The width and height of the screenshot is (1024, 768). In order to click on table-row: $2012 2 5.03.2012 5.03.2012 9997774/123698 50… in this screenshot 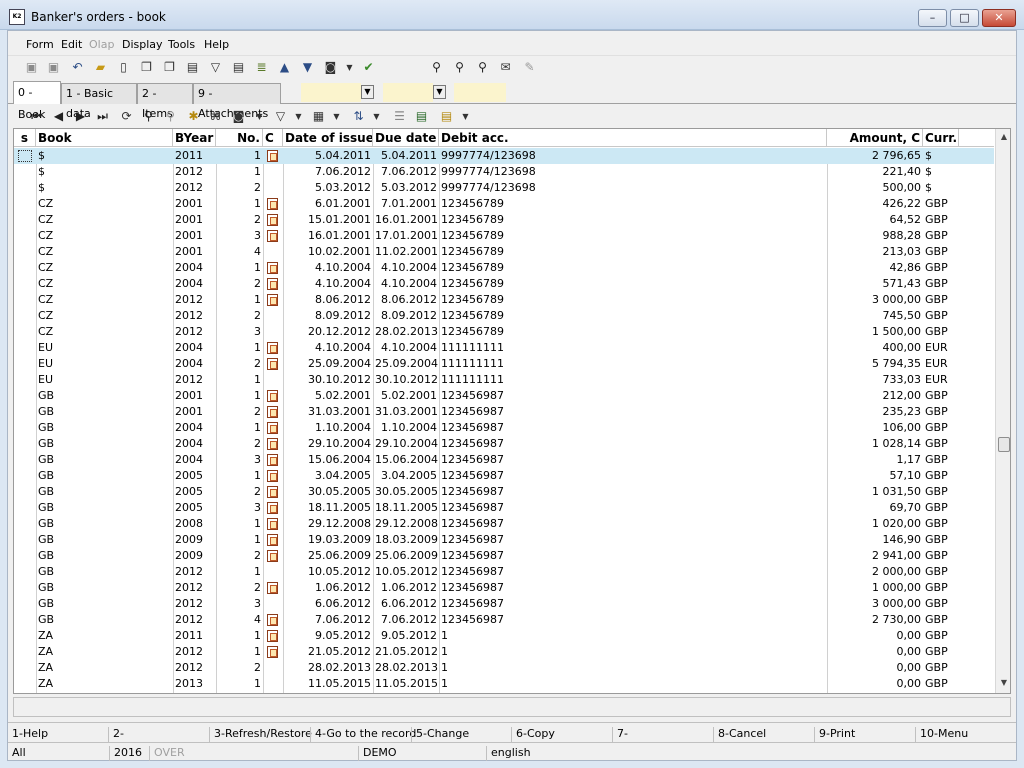, I will do `click(504, 188)`.